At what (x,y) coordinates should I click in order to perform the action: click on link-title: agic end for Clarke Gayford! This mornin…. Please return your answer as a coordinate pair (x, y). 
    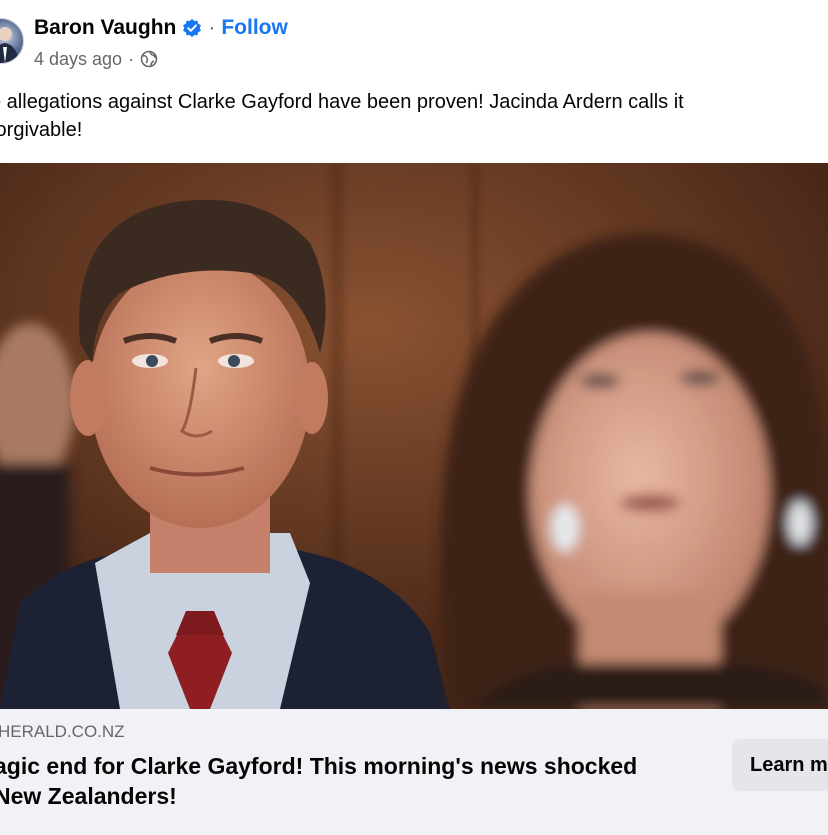
    Looking at the image, I should click on (347, 781).